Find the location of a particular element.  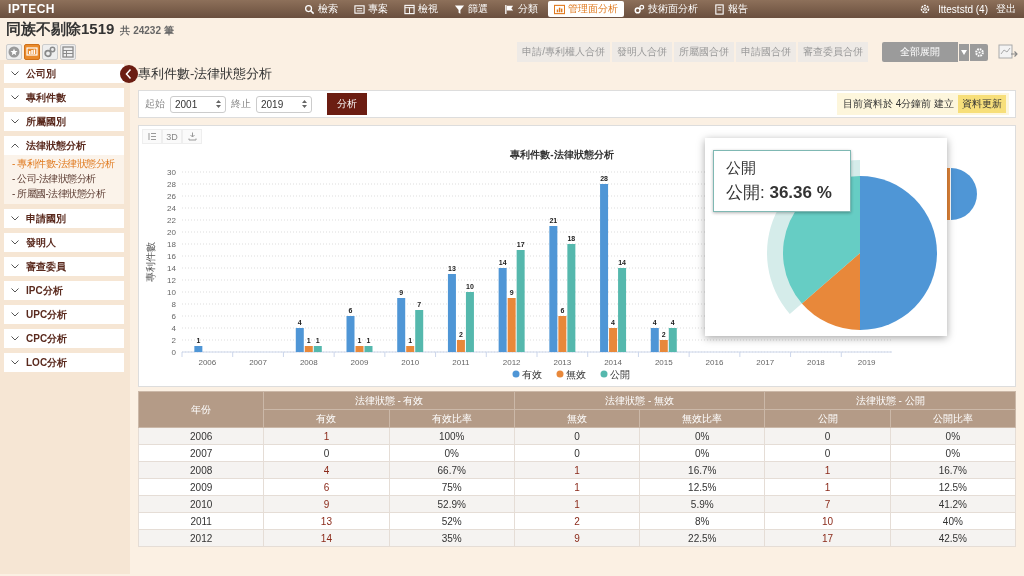

record-count: 共 24232 筆 is located at coordinates (147, 31).